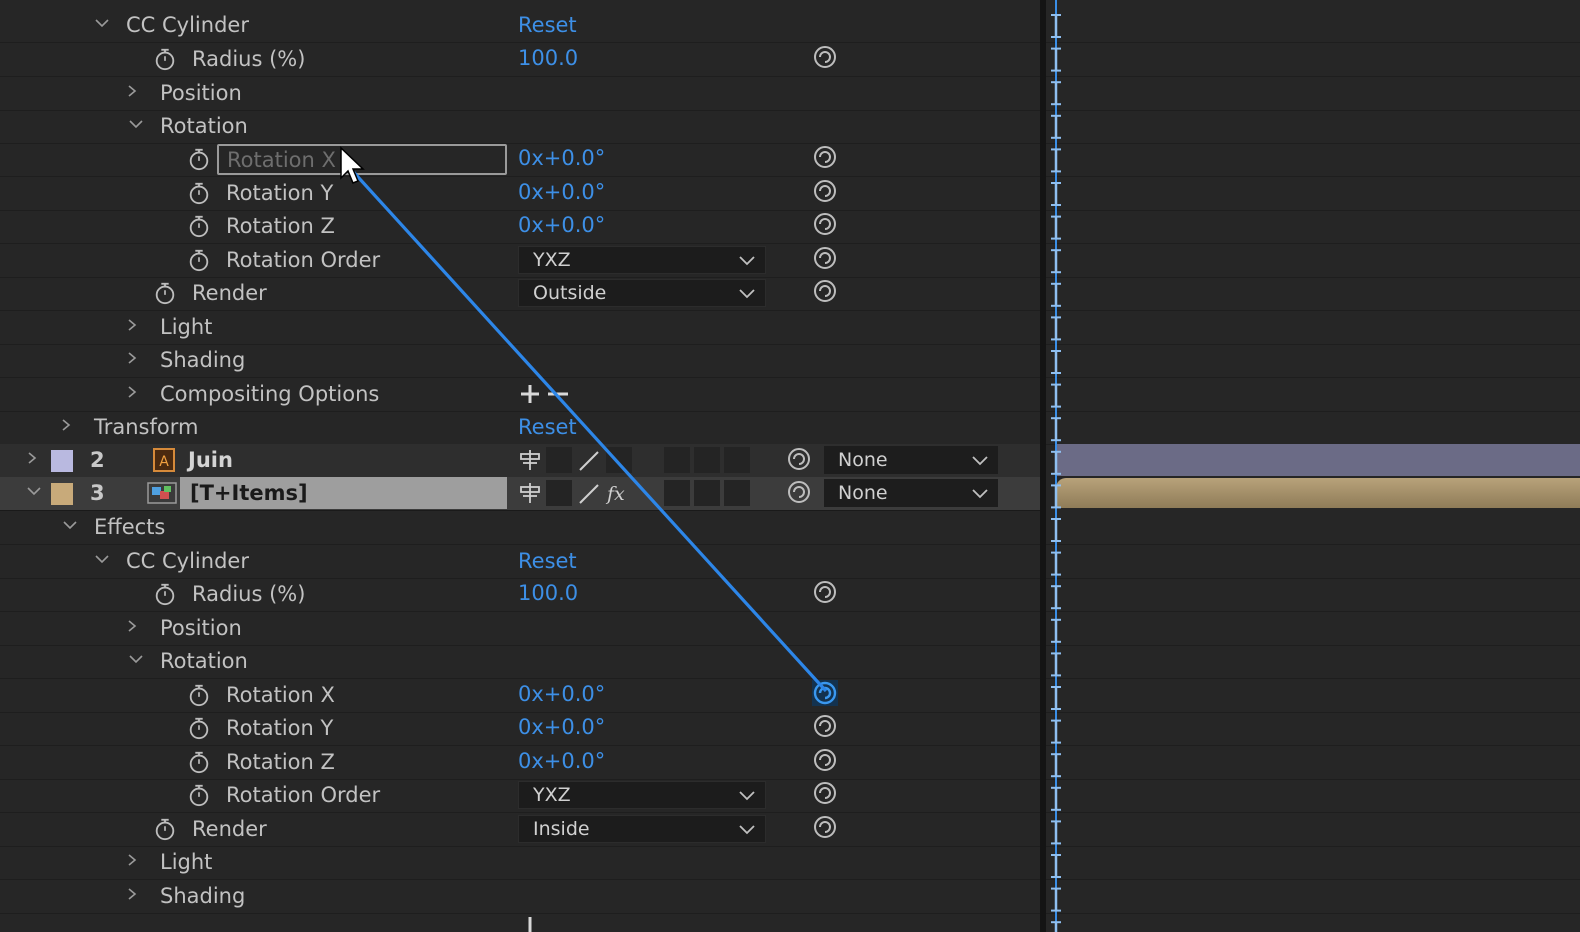 The width and height of the screenshot is (1580, 932). I want to click on layer-row-3: 3 [T+Items] fx None, so click(520, 494).